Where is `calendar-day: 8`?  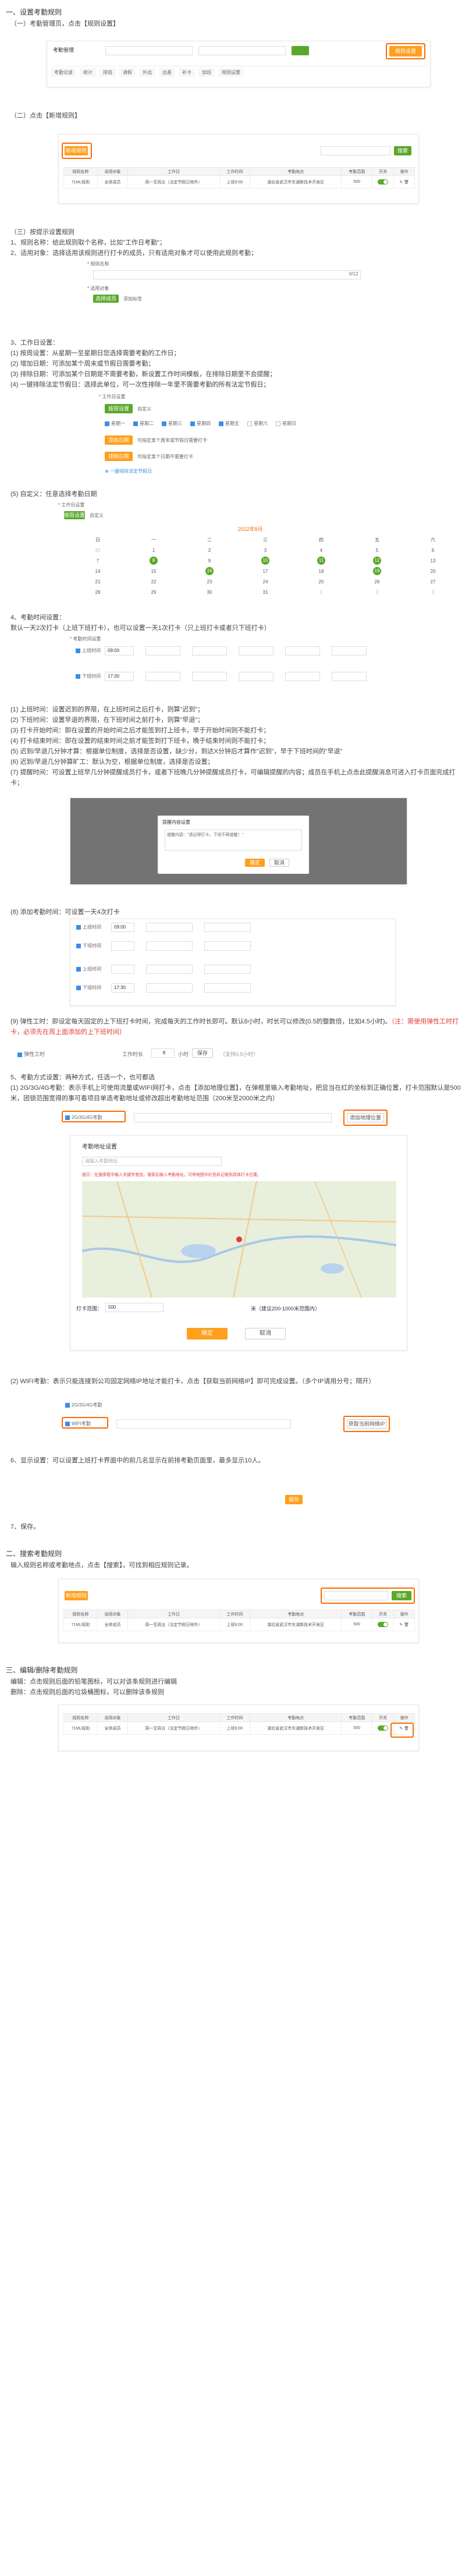
calendar-day: 8 is located at coordinates (154, 560).